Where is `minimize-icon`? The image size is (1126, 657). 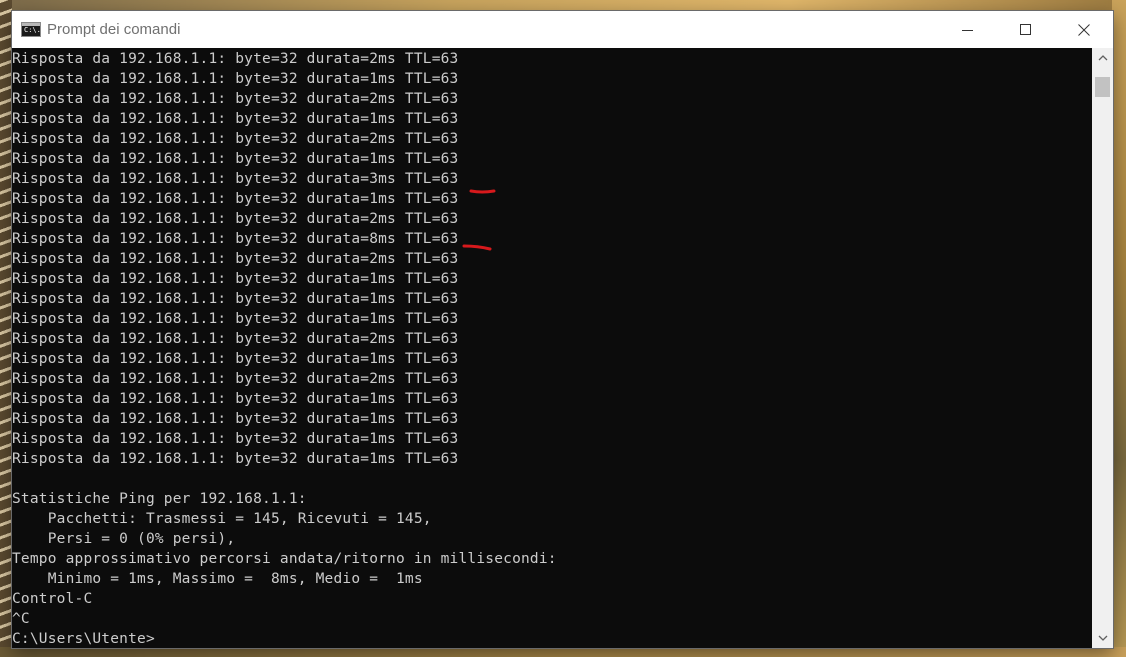 minimize-icon is located at coordinates (967, 30).